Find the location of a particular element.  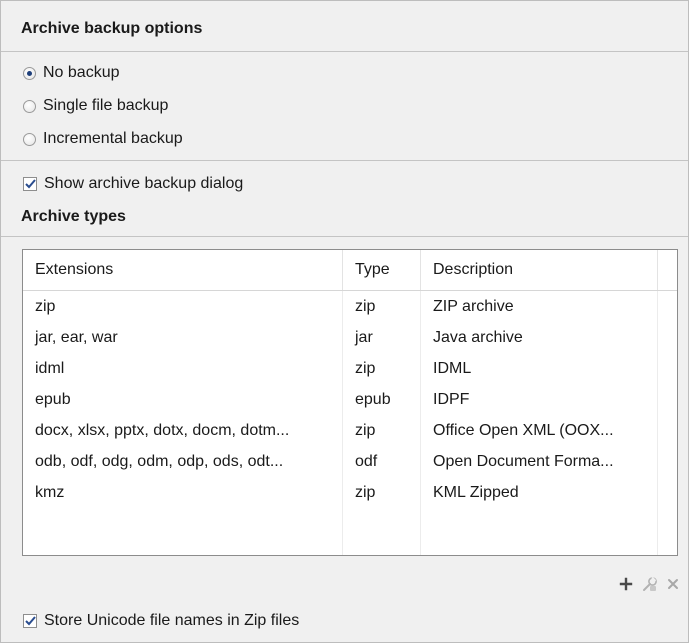

column-header-filler is located at coordinates (667, 270).